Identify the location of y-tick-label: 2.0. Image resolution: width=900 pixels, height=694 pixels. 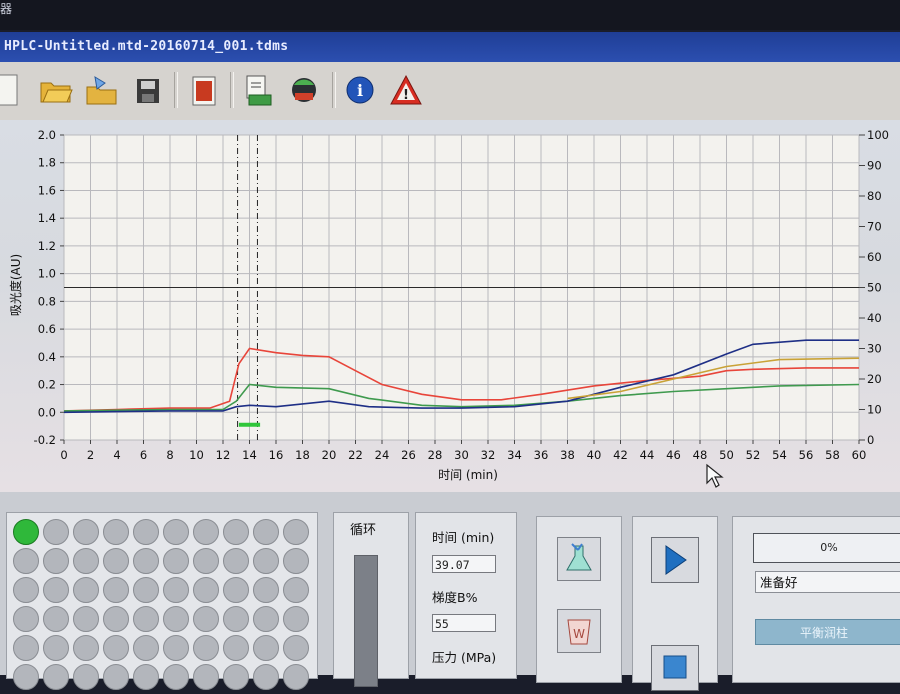
(47, 135).